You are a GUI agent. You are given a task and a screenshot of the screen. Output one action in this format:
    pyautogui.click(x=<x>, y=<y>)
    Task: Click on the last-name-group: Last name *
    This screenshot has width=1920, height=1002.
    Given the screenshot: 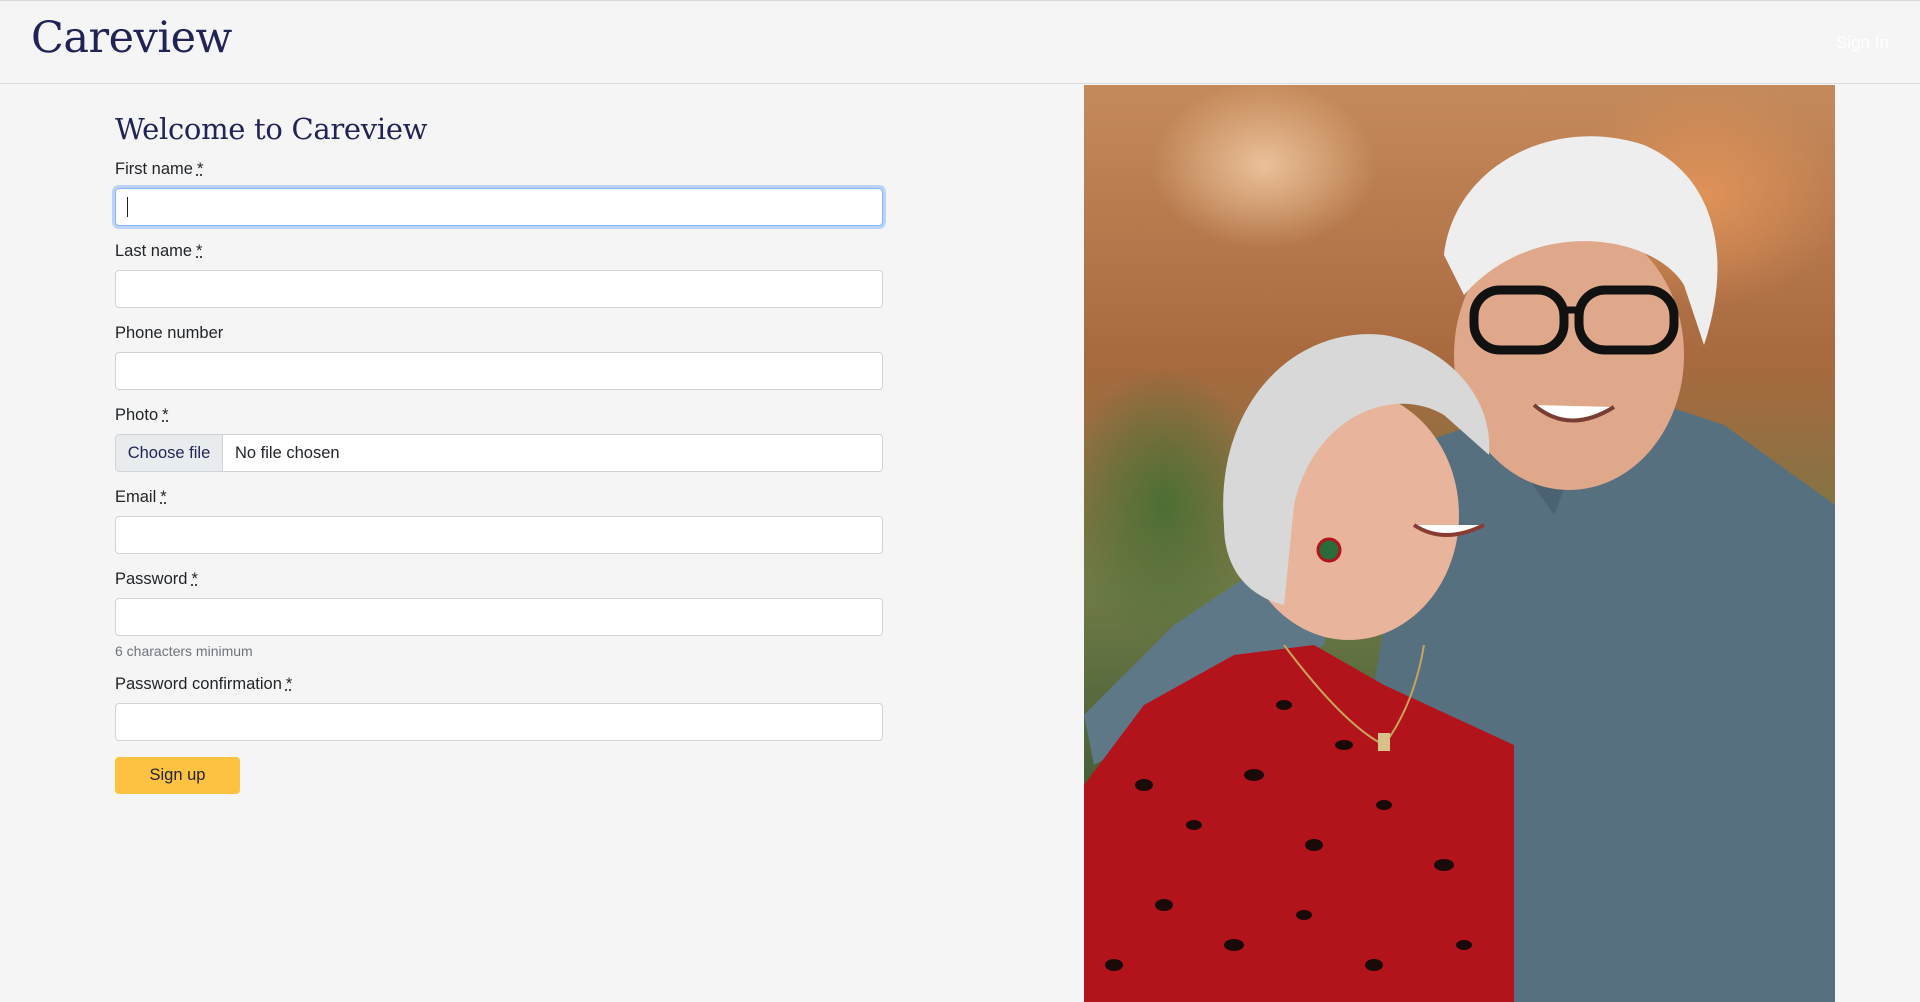 What is the action you would take?
    pyautogui.click(x=499, y=275)
    